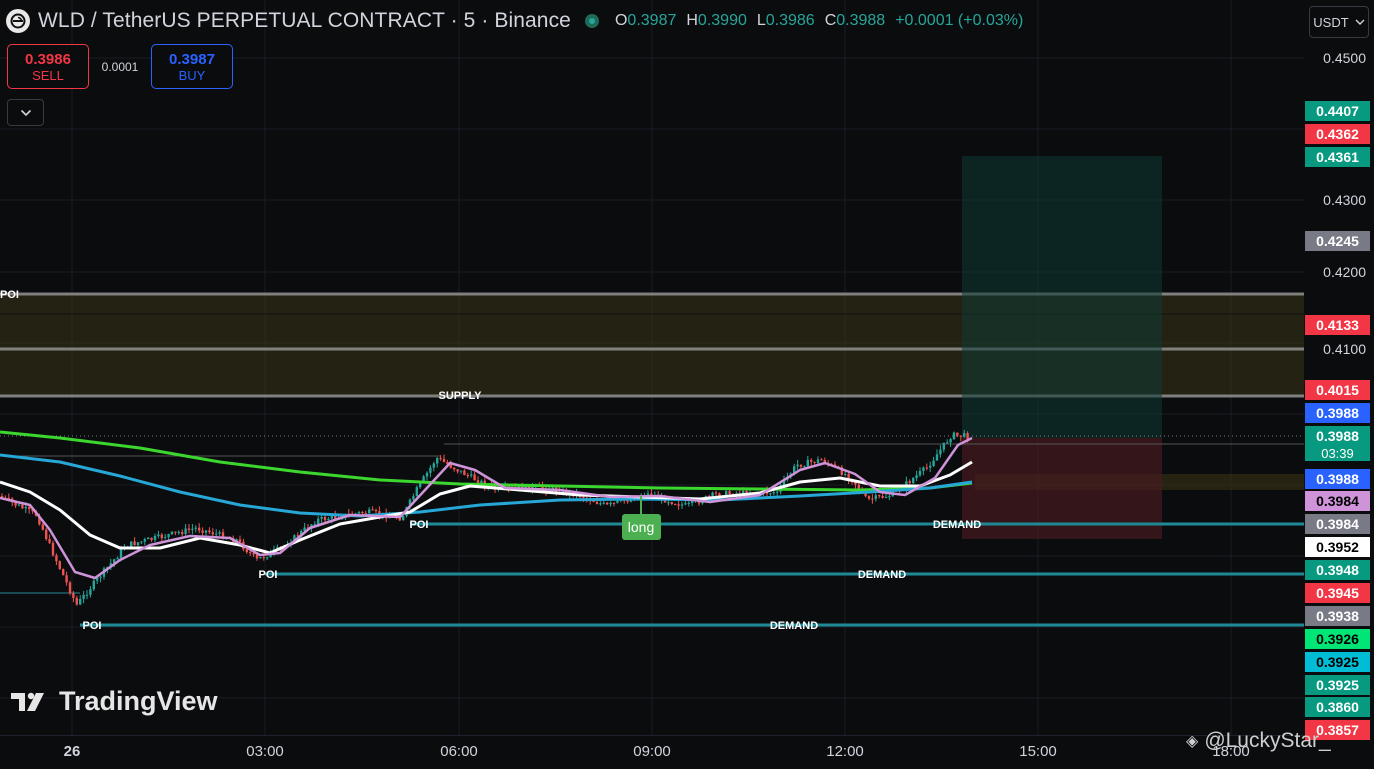  What do you see at coordinates (25, 112) in the screenshot?
I see `collapse-legend-button` at bounding box center [25, 112].